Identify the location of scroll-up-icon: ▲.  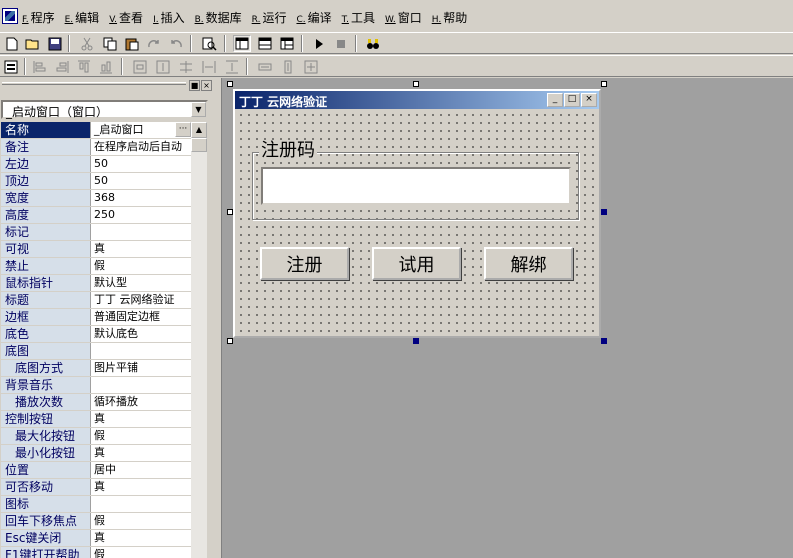
(199, 130).